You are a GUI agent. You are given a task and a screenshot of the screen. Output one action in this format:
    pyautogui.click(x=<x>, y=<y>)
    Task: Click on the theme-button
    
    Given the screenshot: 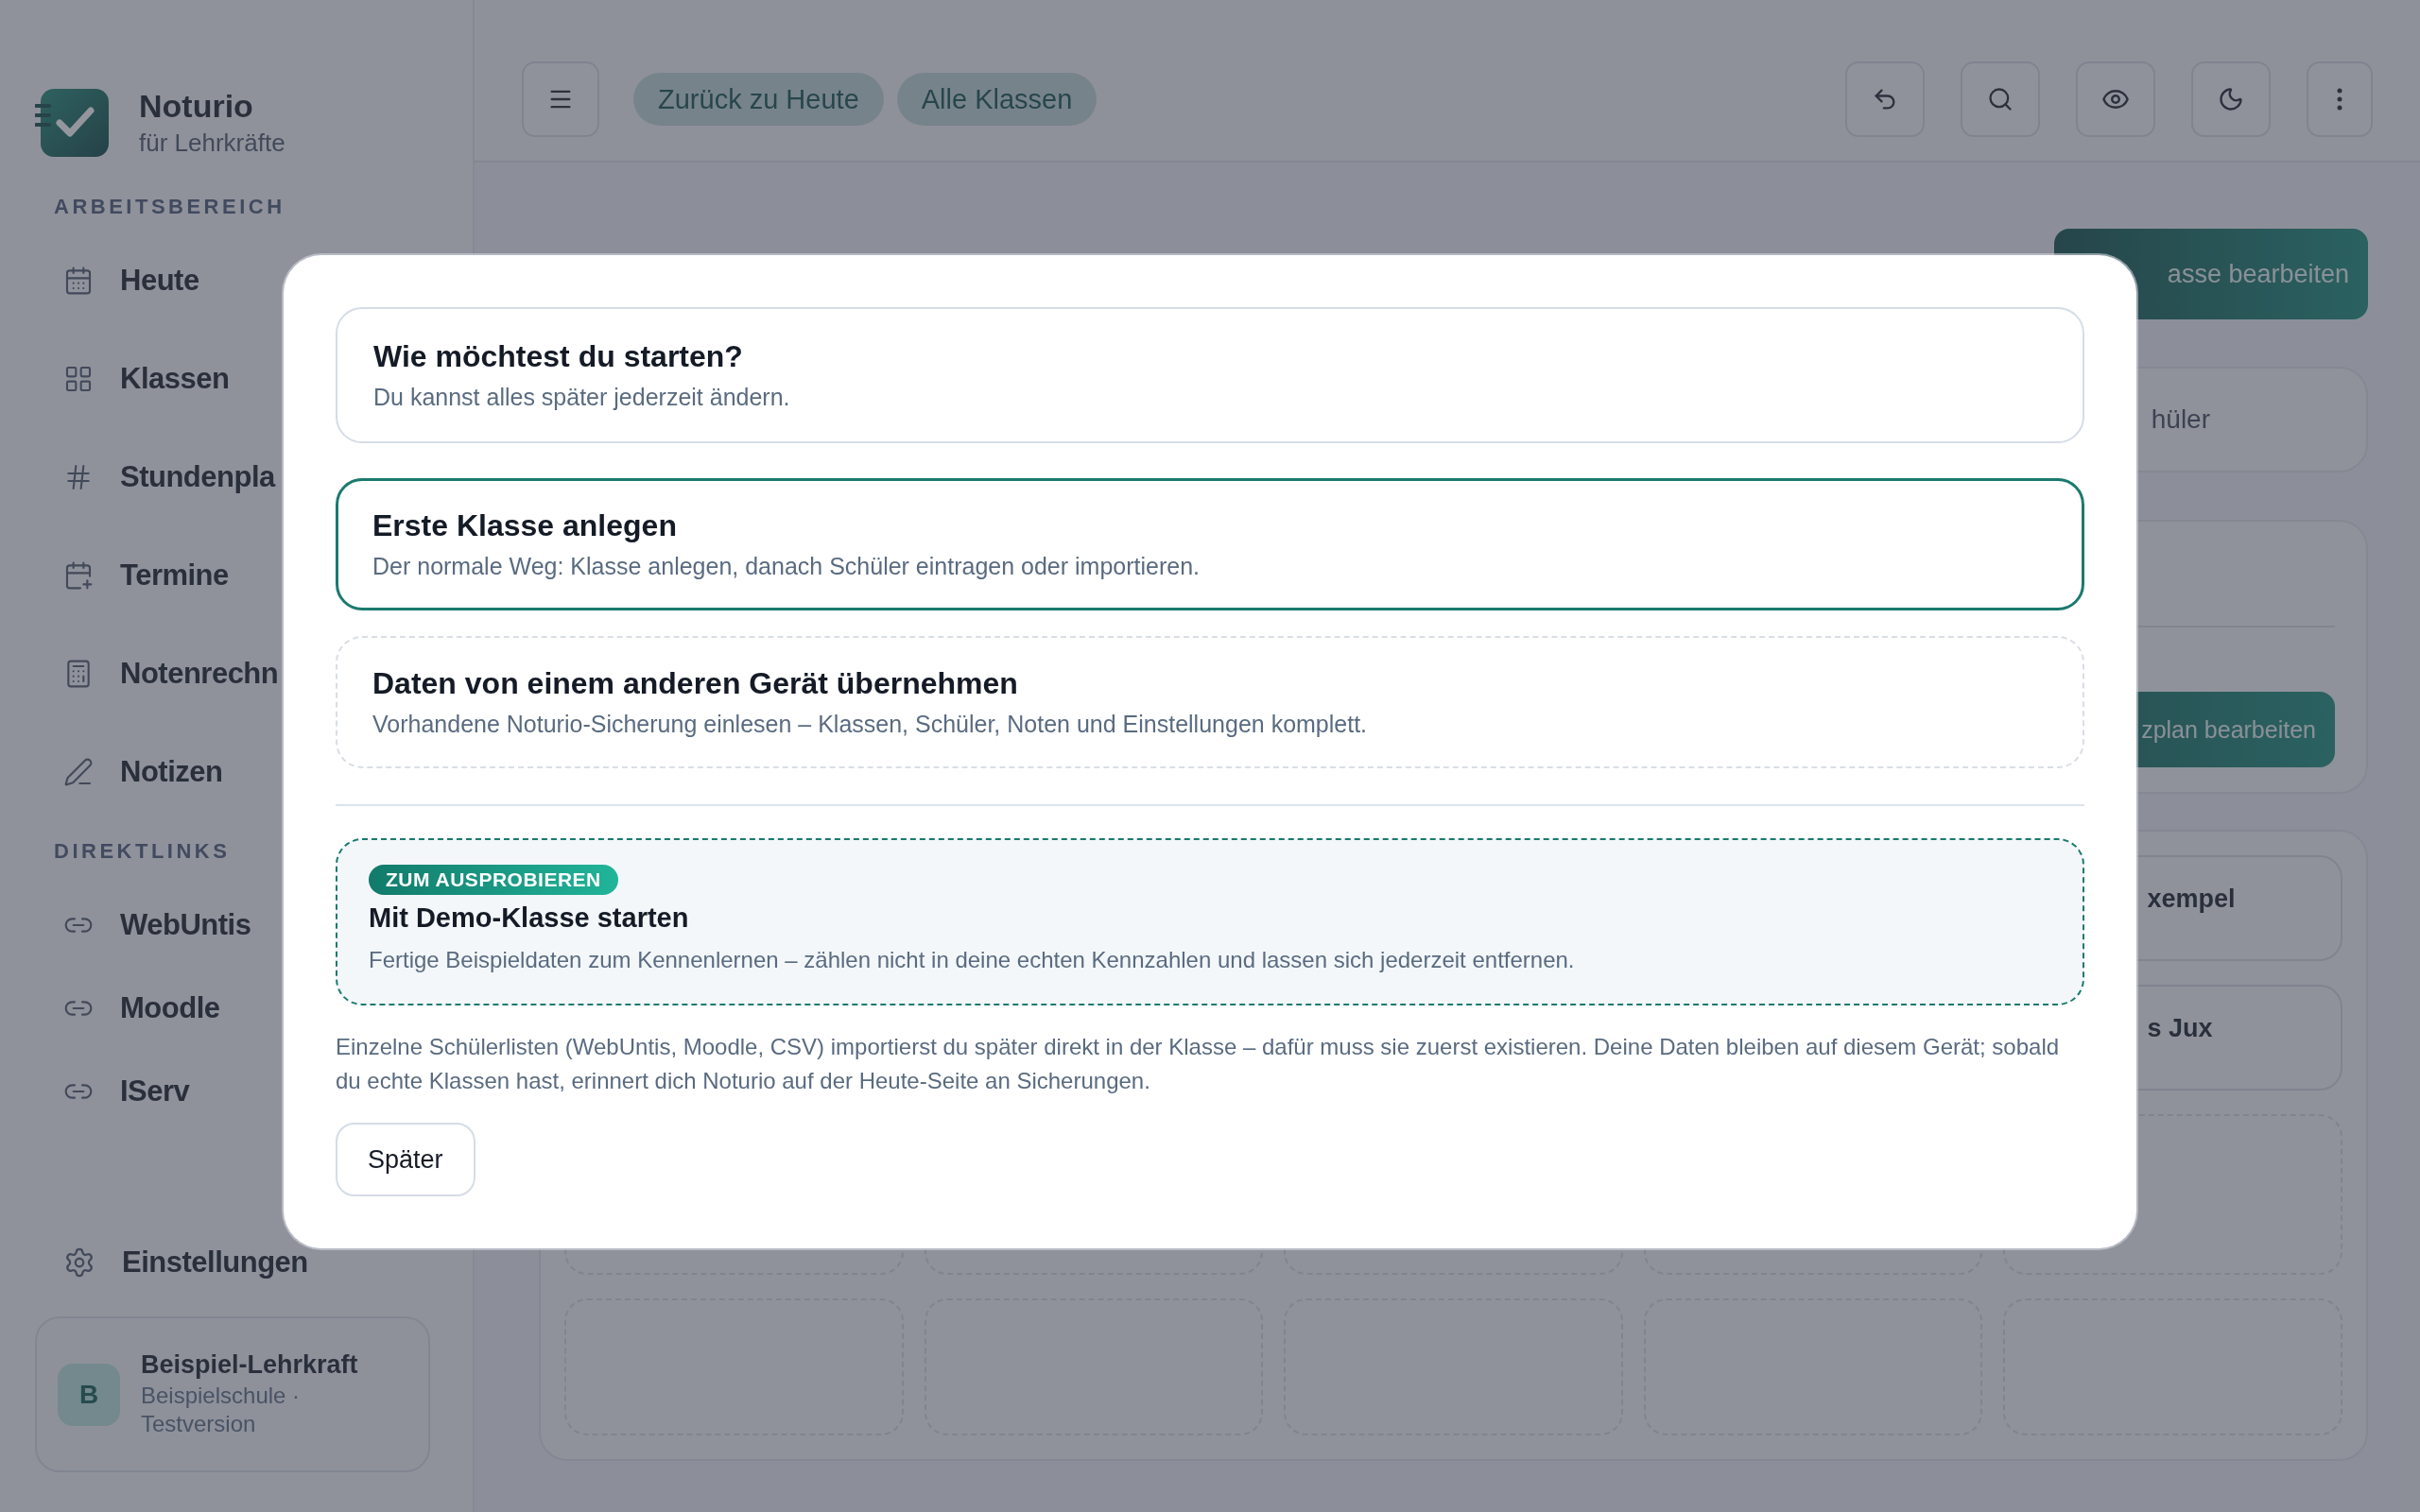 What is the action you would take?
    pyautogui.click(x=2231, y=99)
    